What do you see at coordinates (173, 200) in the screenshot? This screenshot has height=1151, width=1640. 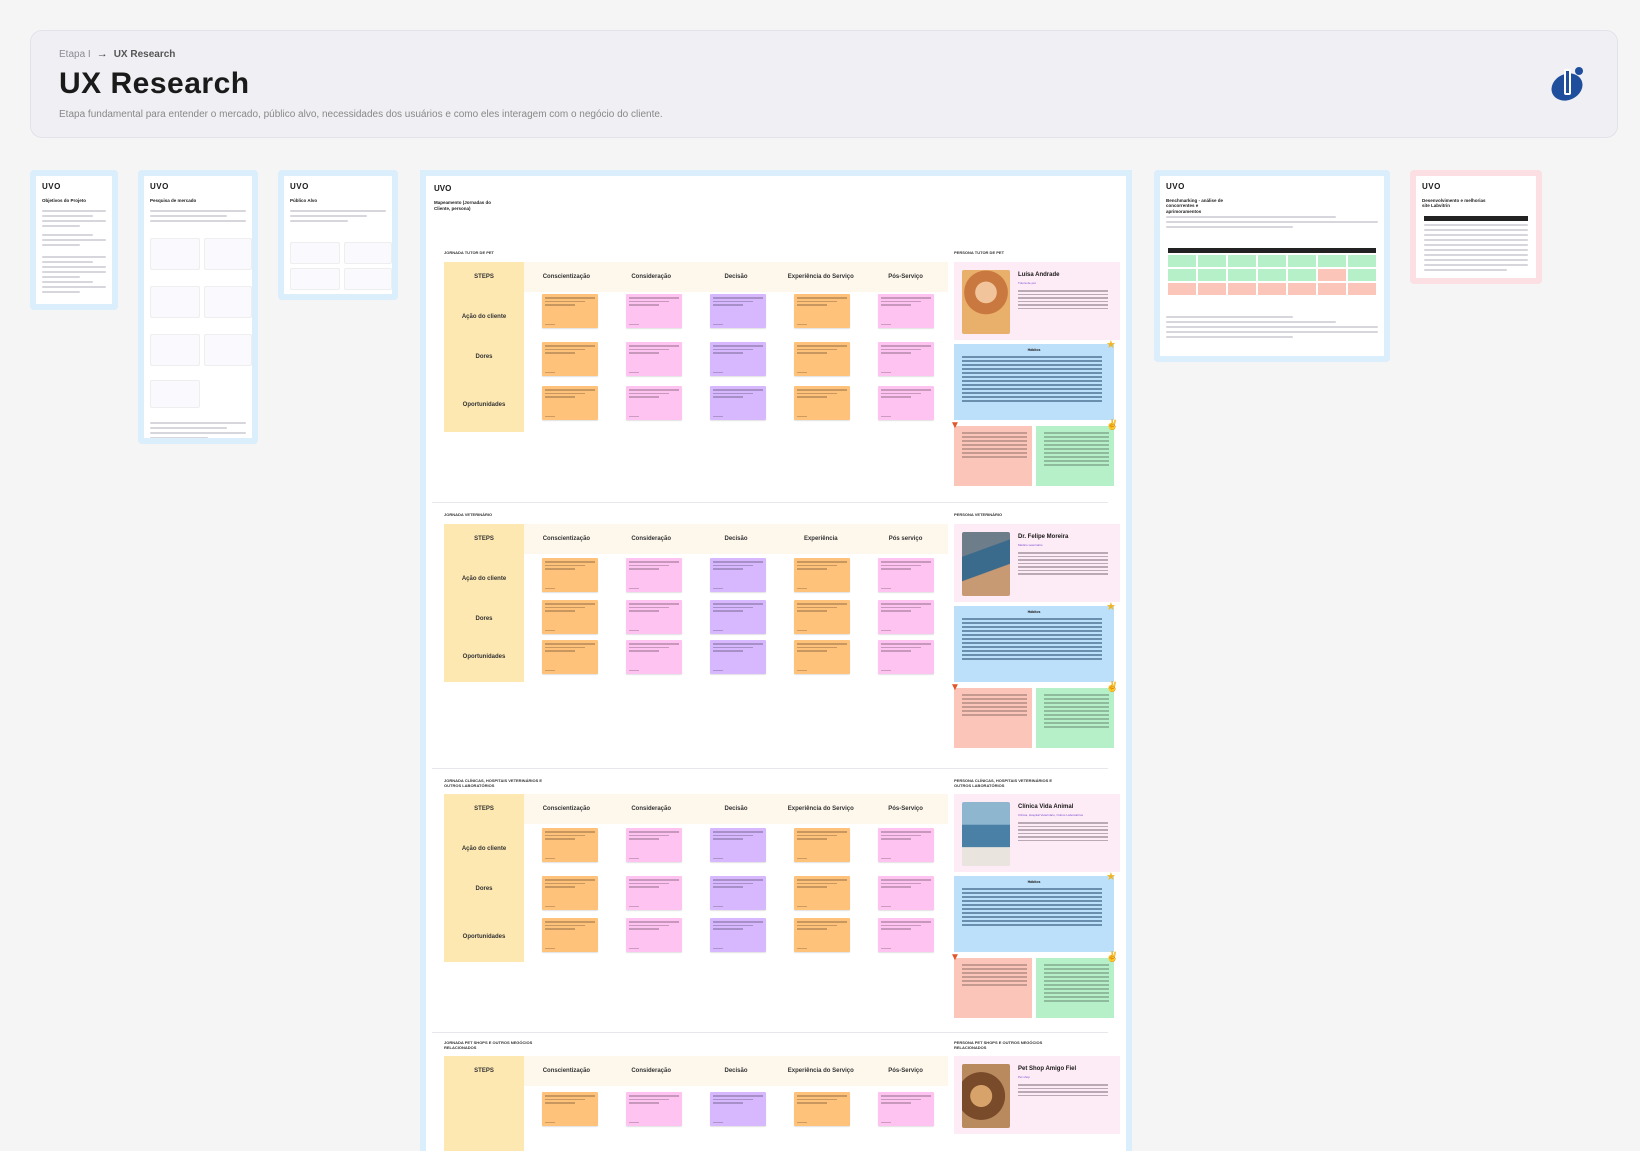 I see `frame-title: Pesquisa de mercado` at bounding box center [173, 200].